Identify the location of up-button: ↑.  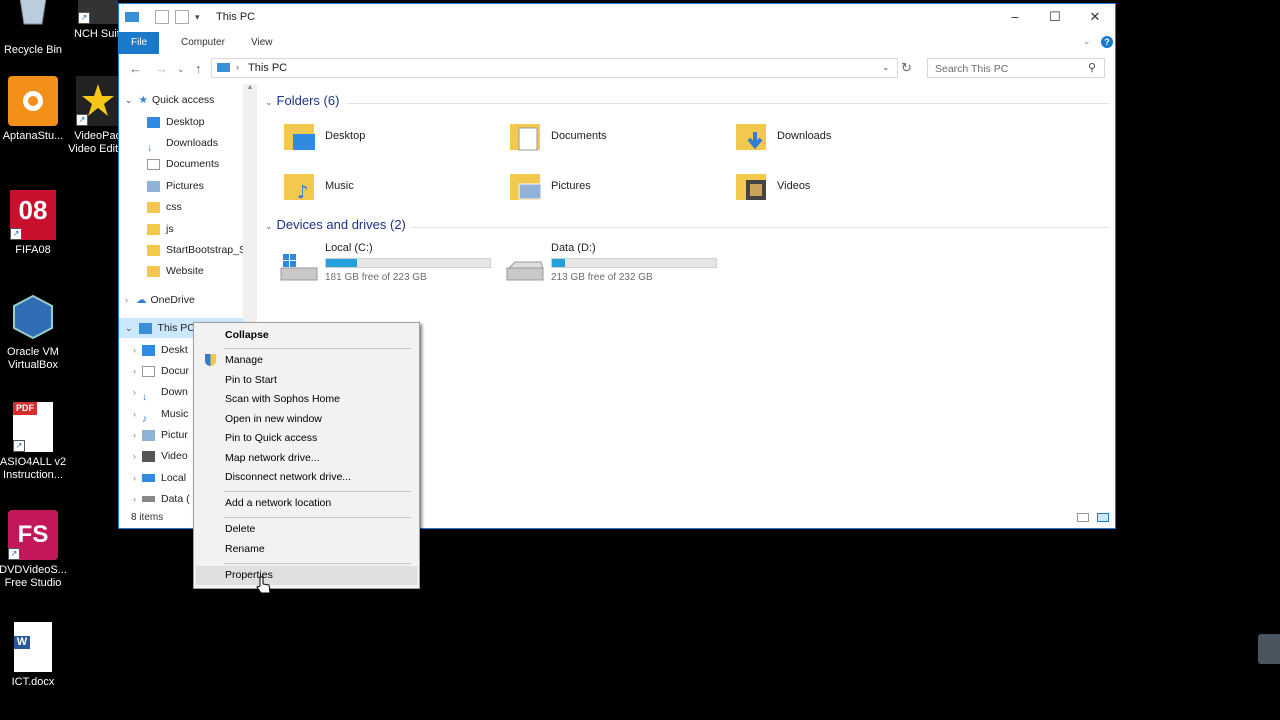
(198, 68).